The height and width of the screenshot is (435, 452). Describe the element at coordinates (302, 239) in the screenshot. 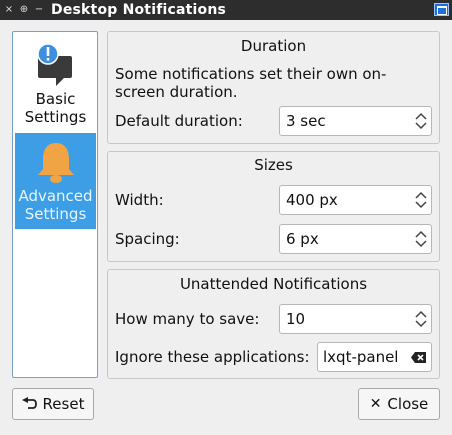

I see `spacing-value: 6 px` at that location.